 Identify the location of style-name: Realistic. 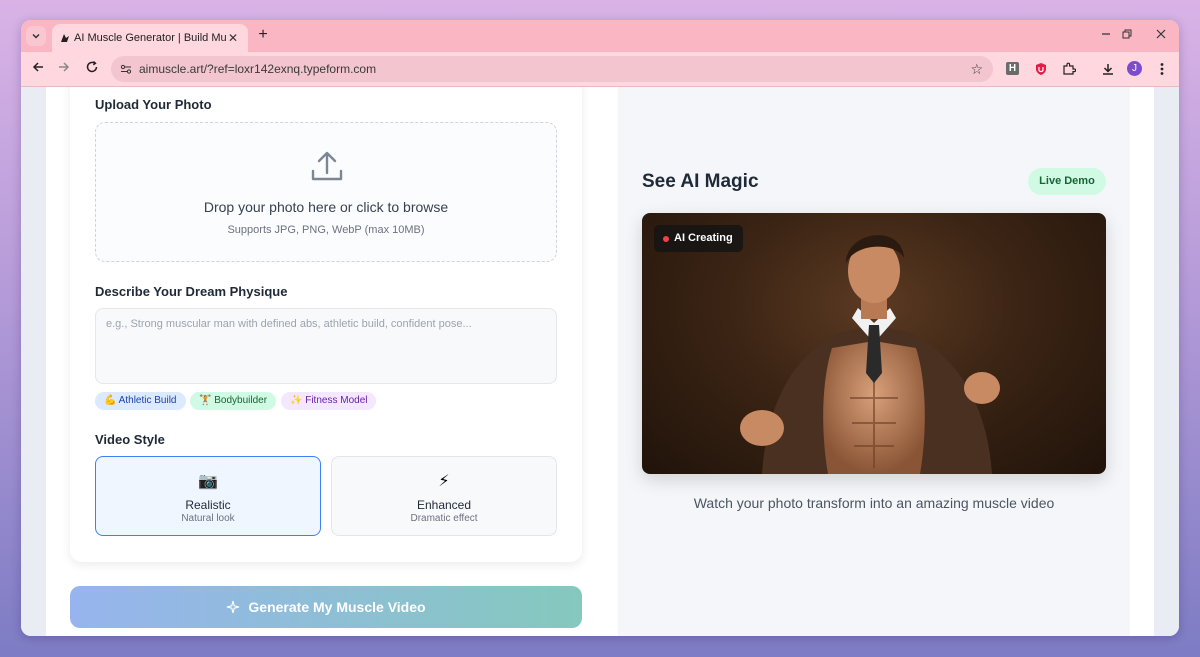
(208, 505).